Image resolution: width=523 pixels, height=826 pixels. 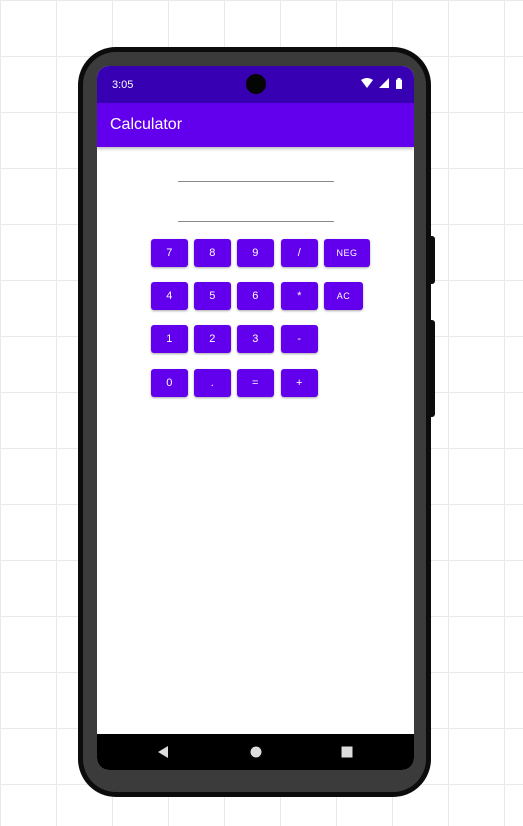 I want to click on app-bar: Calculator, so click(x=255, y=125).